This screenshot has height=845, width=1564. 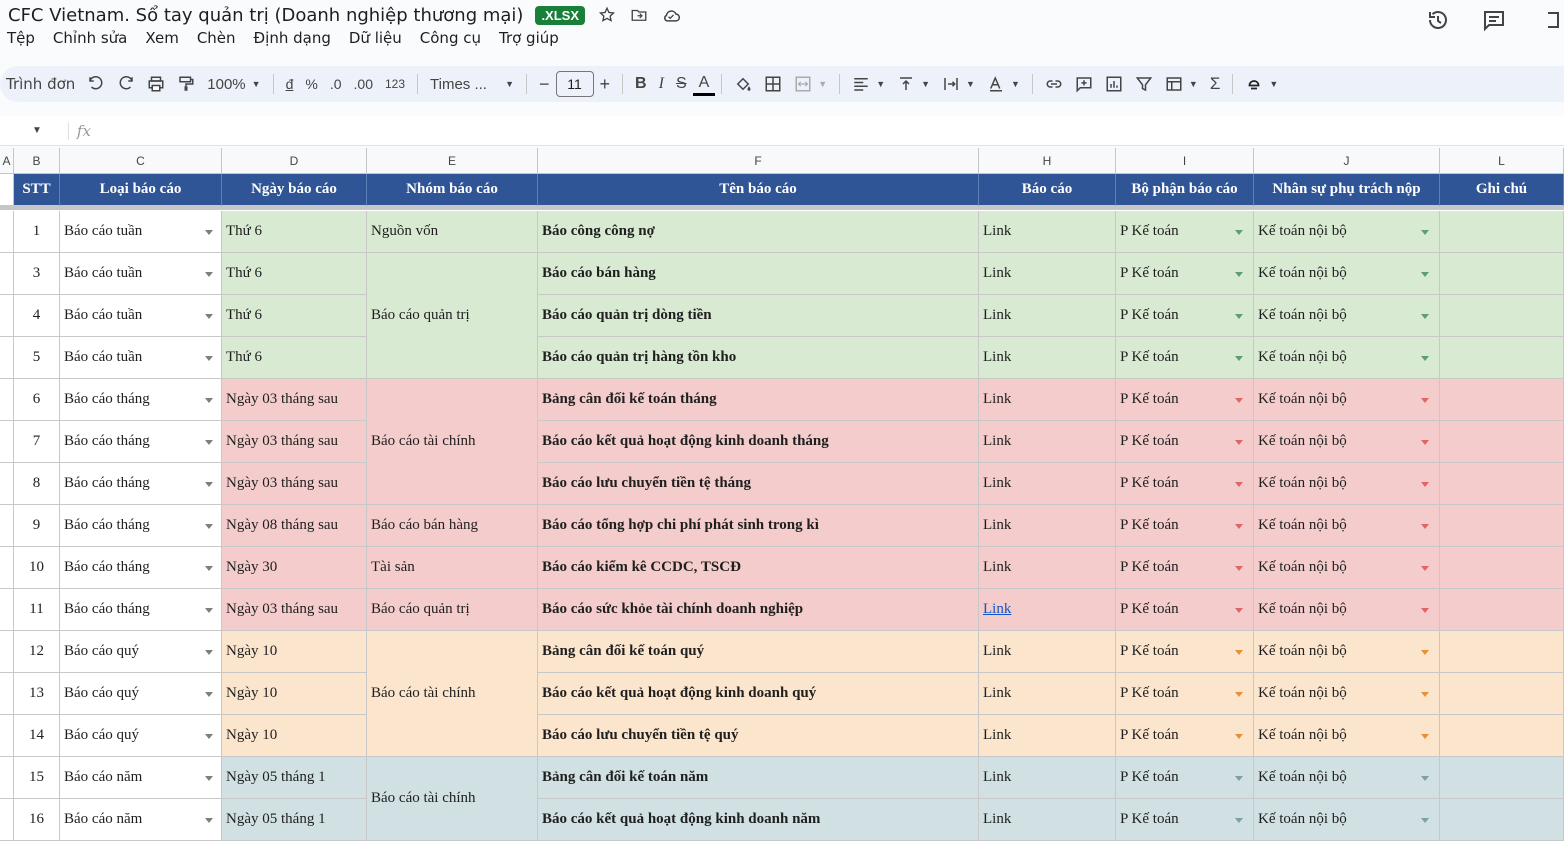 I want to click on column-header-l: L, so click(x=1502, y=161).